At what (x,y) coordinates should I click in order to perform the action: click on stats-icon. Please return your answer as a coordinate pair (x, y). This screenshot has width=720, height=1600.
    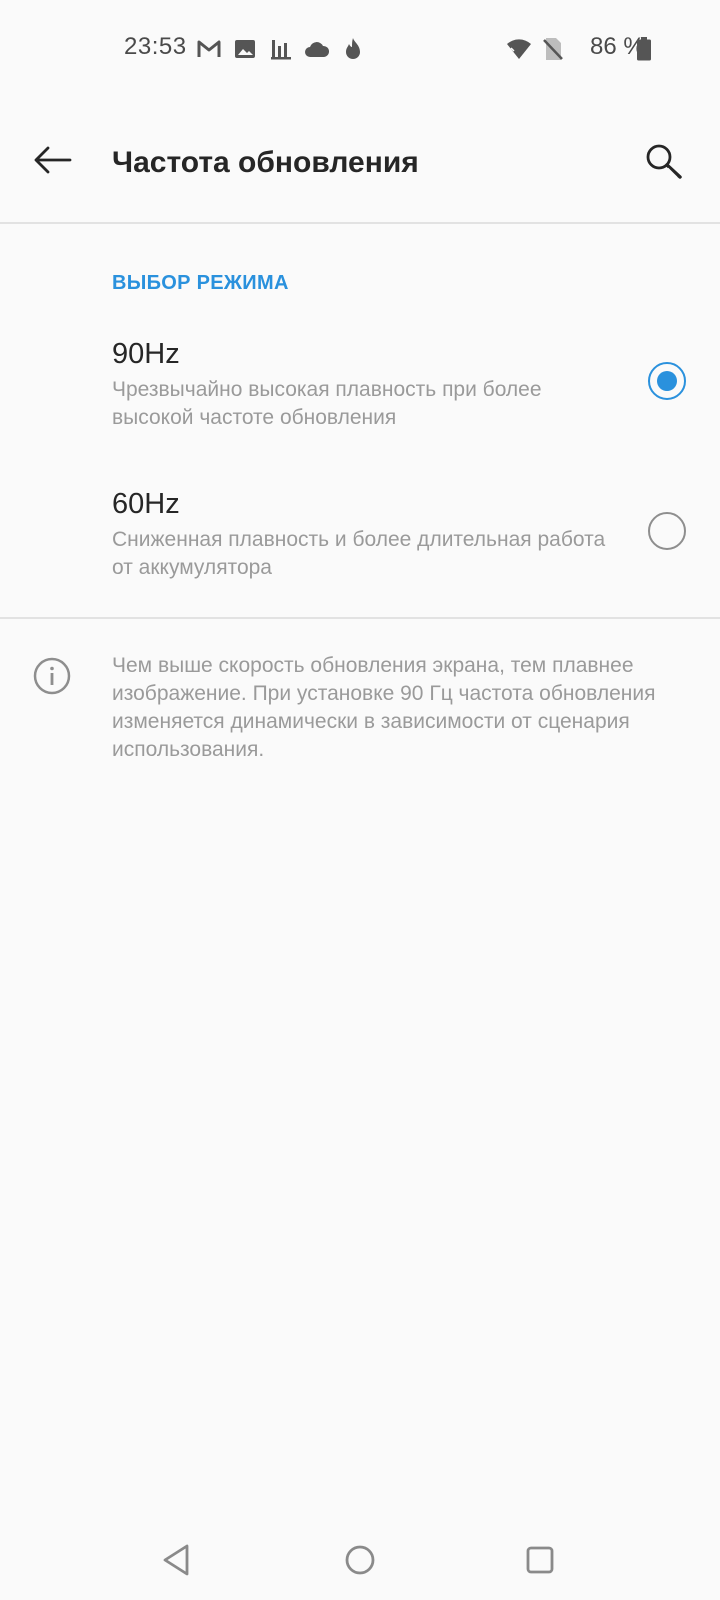
    Looking at the image, I should click on (281, 49).